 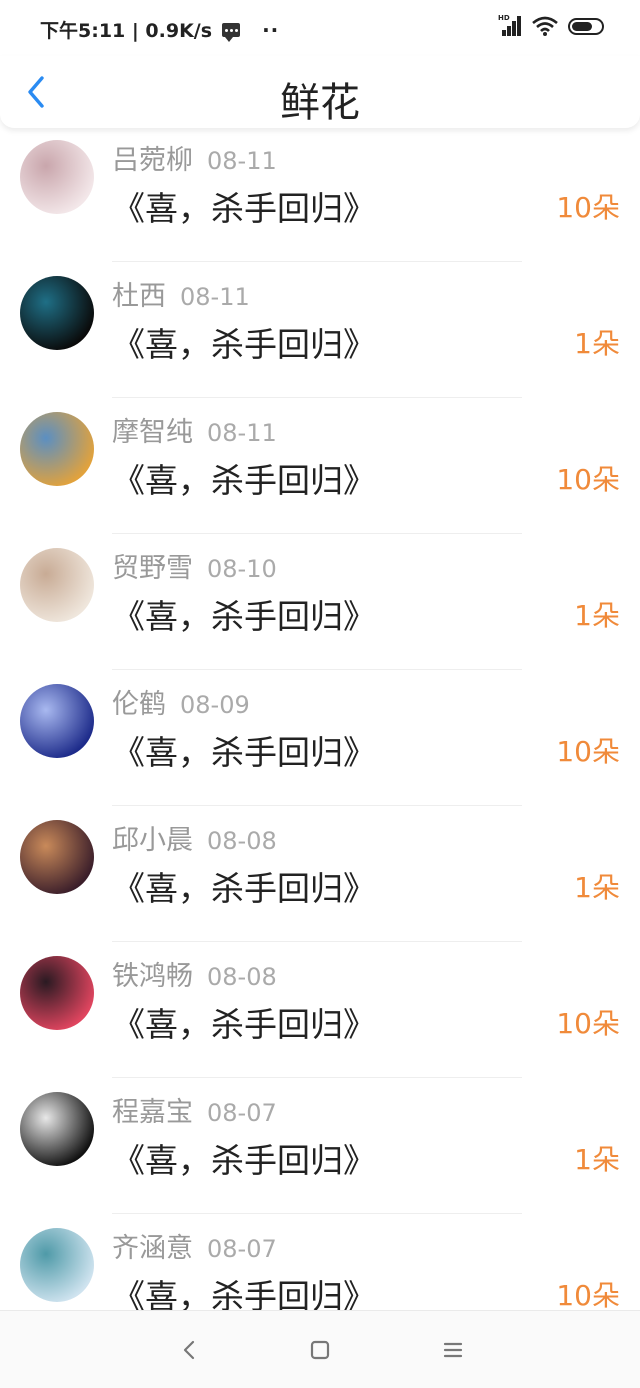 I want to click on nav-home-icon, so click(x=320, y=1350).